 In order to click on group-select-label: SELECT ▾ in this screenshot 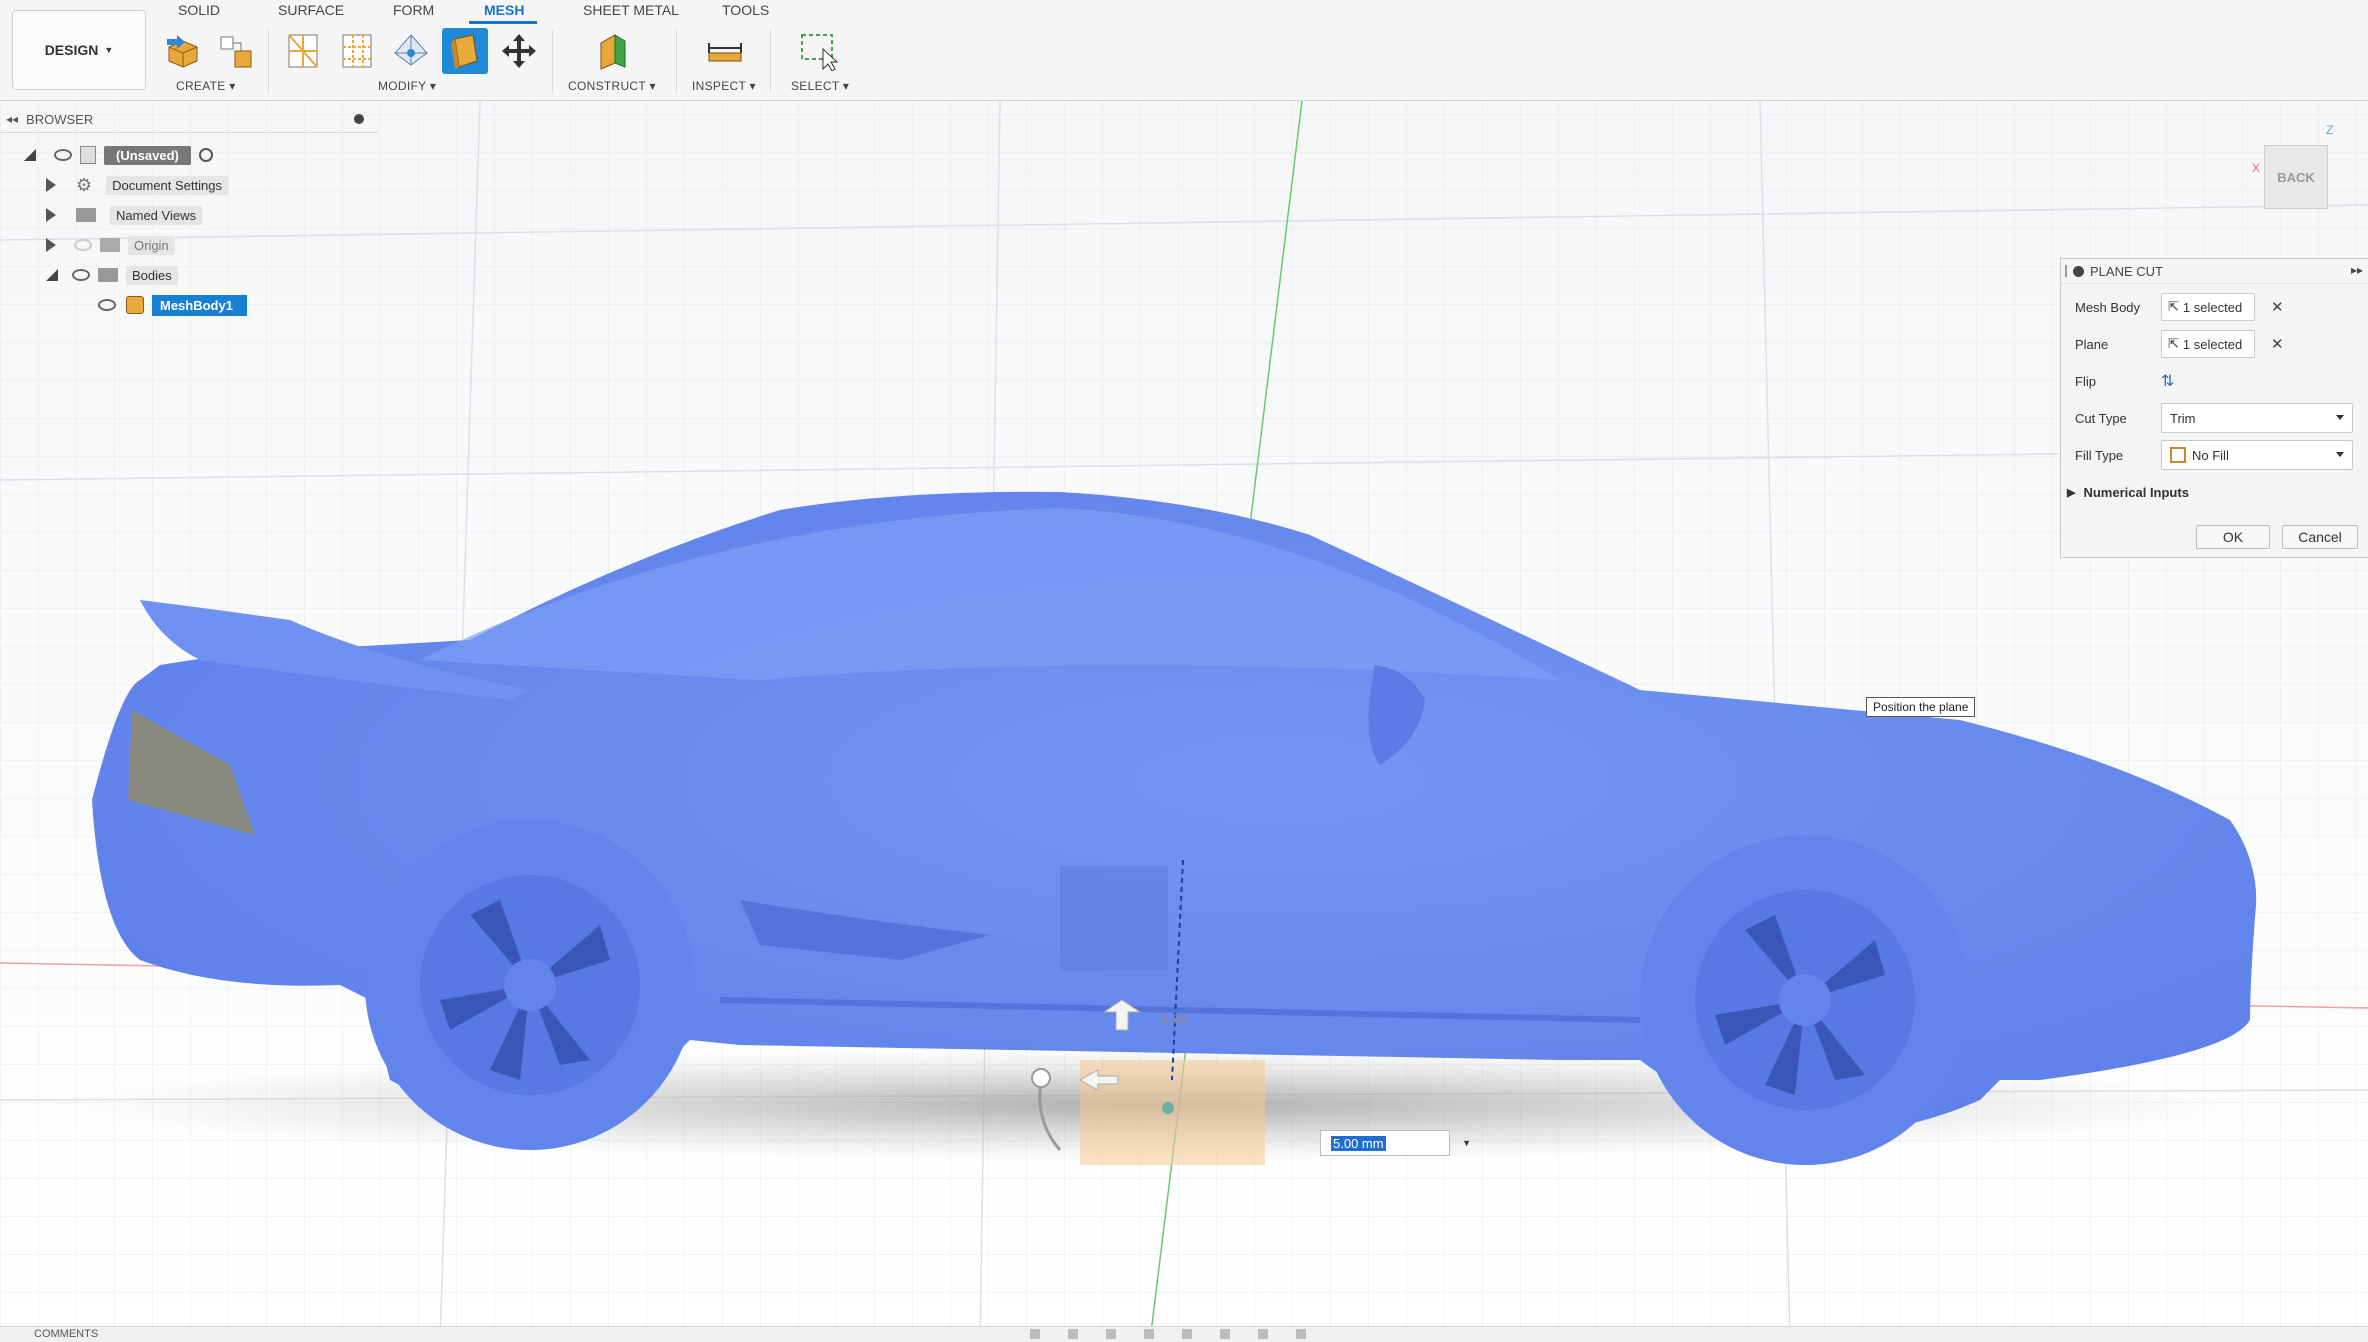, I will do `click(820, 86)`.